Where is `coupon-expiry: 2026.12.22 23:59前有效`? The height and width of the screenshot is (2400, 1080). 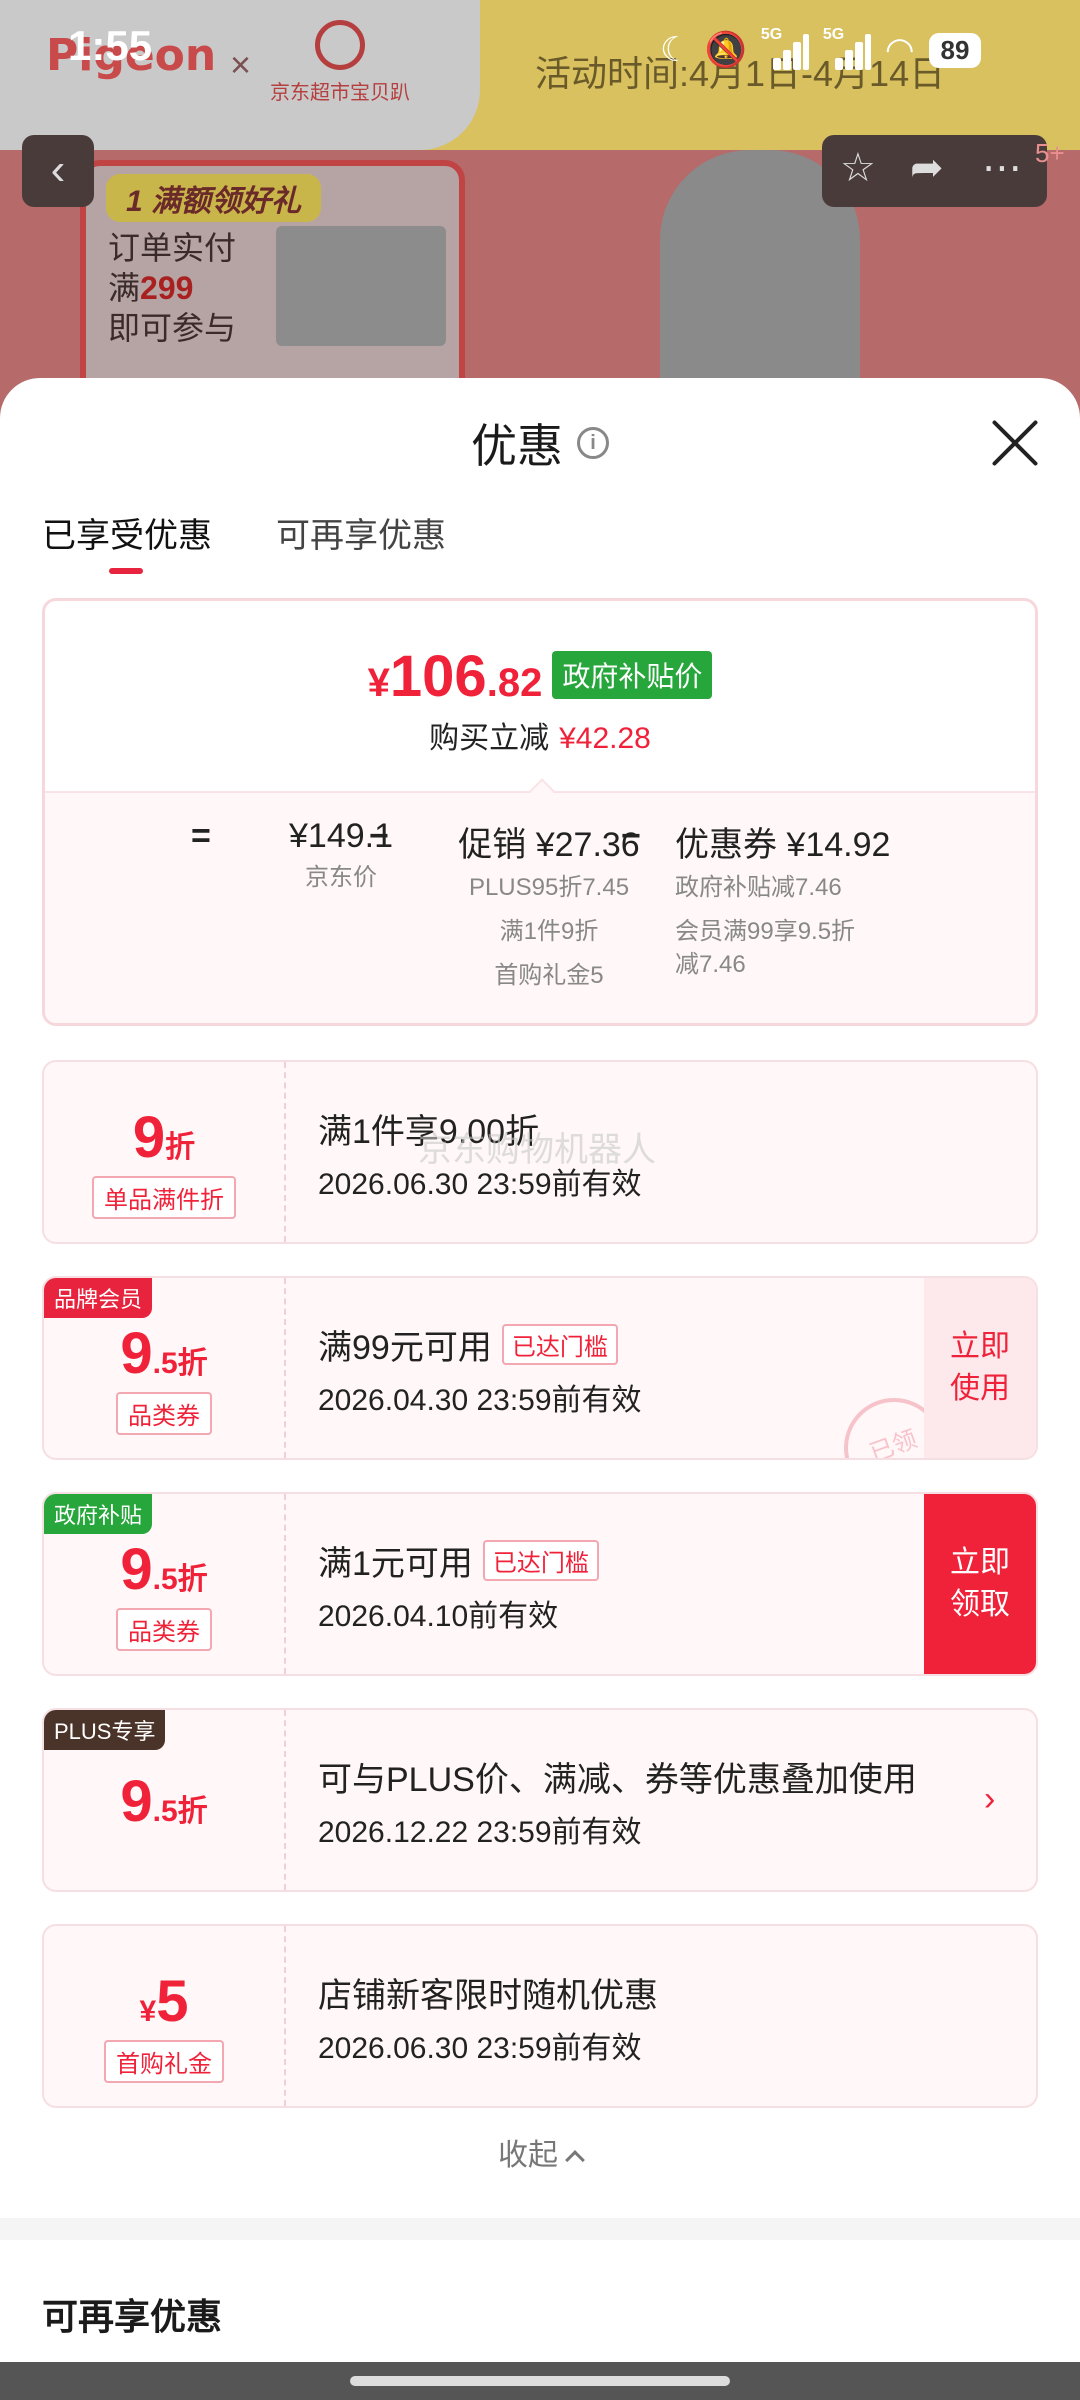 coupon-expiry: 2026.12.22 23:59前有效 is located at coordinates (480, 1832).